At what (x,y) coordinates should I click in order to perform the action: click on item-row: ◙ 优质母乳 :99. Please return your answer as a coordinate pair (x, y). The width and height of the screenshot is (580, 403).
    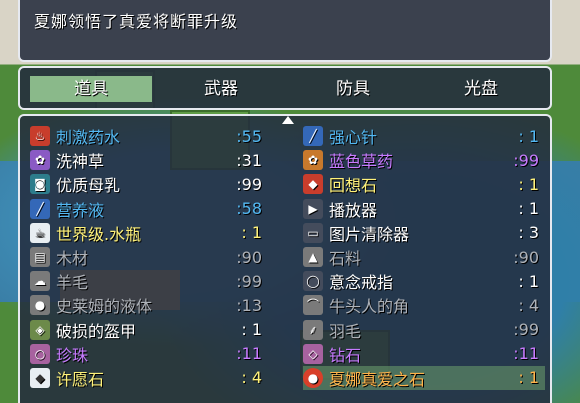
    Looking at the image, I should click on (149, 184).